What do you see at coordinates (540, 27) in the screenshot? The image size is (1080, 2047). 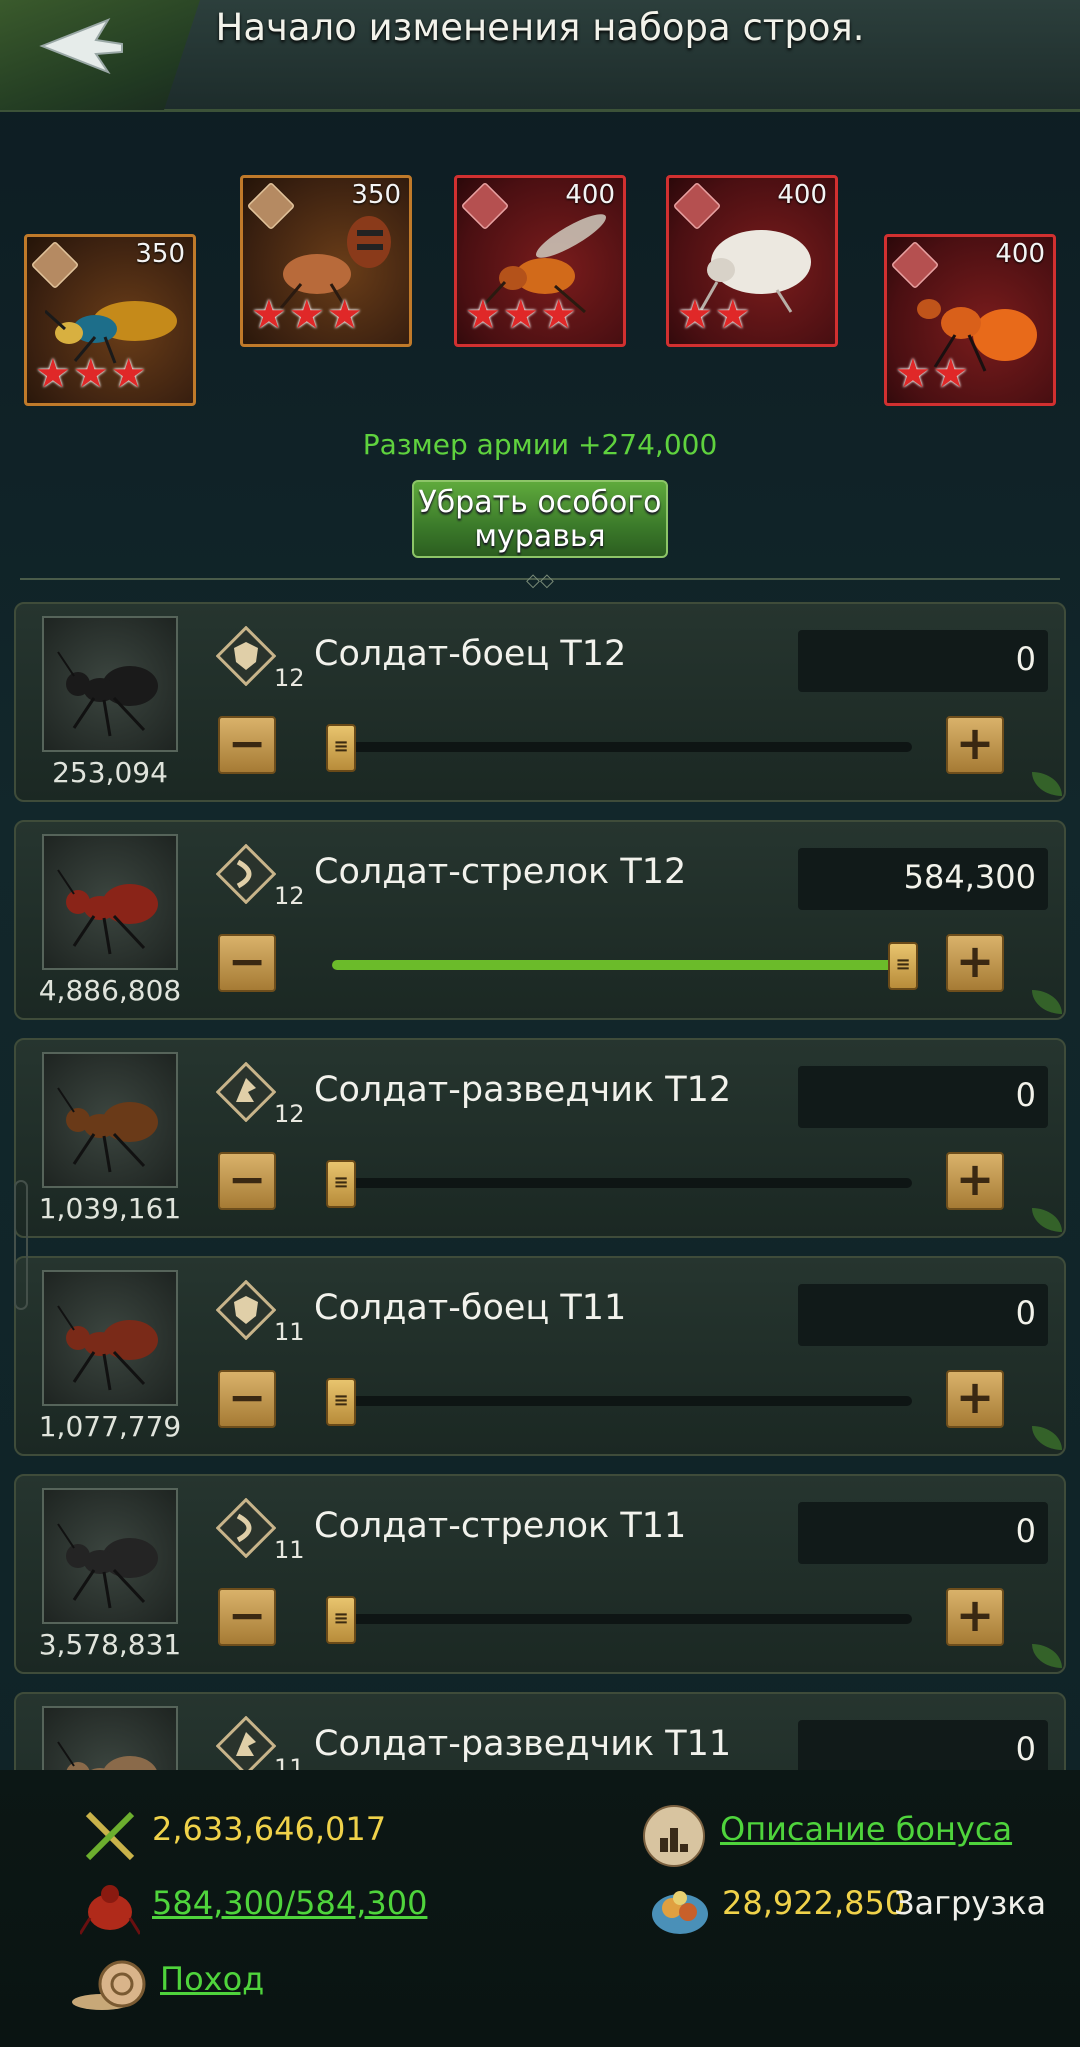 I see `page-title: Начало изменения набора строя.` at bounding box center [540, 27].